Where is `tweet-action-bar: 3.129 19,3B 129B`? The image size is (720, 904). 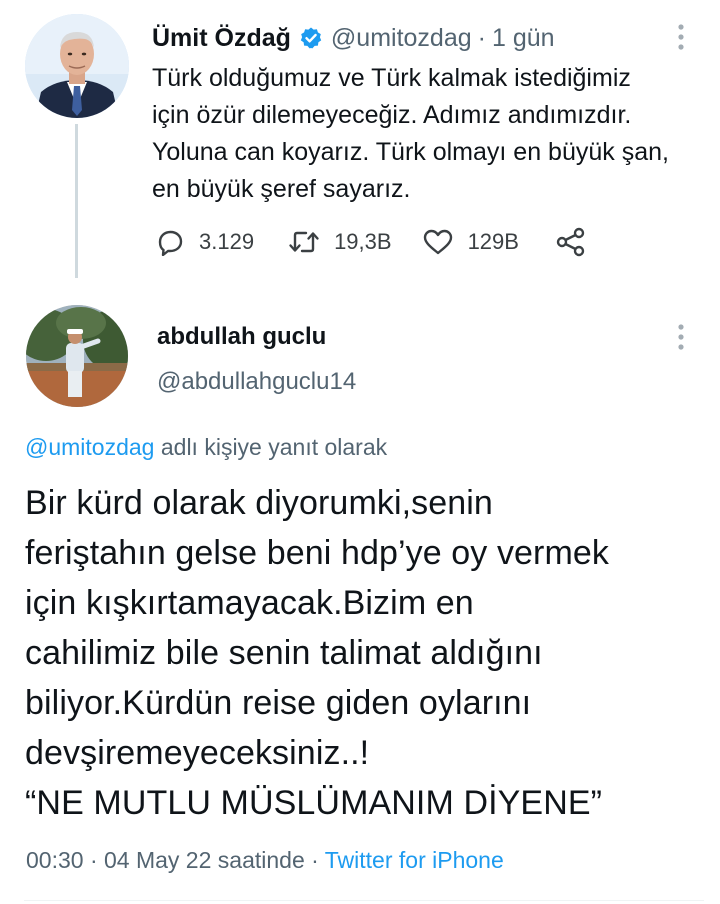
tweet-action-bar: 3.129 19,3B 129B is located at coordinates (371, 242).